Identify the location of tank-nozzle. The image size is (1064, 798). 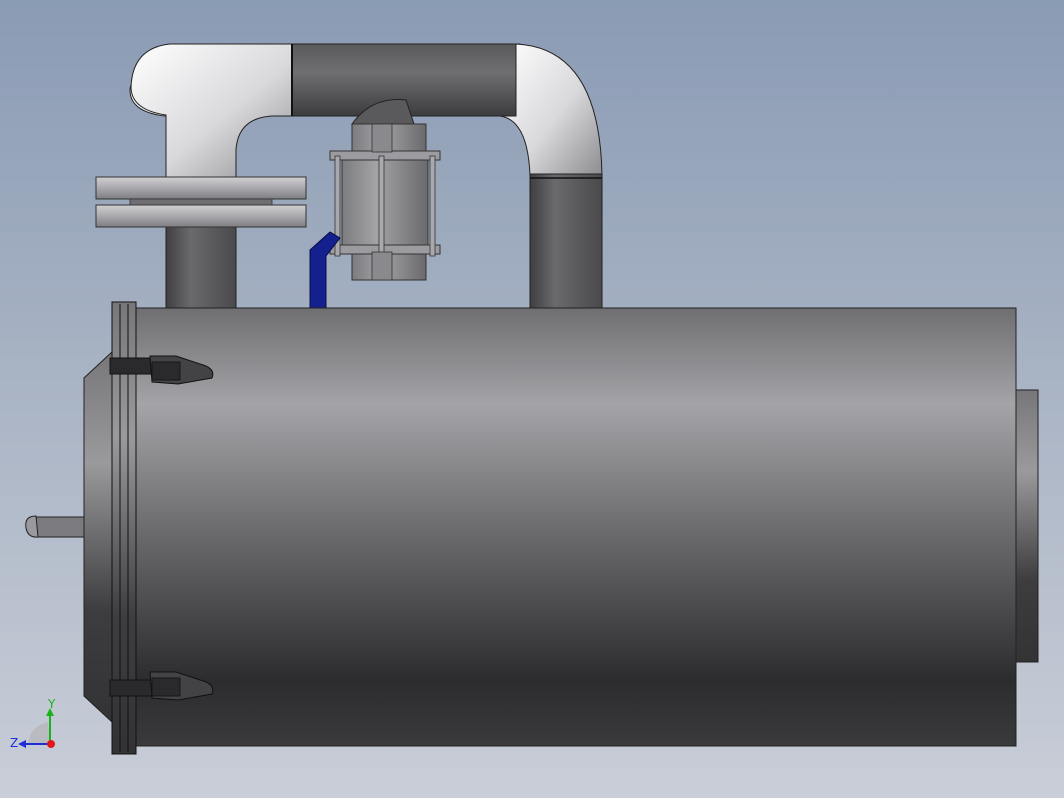
(55, 526).